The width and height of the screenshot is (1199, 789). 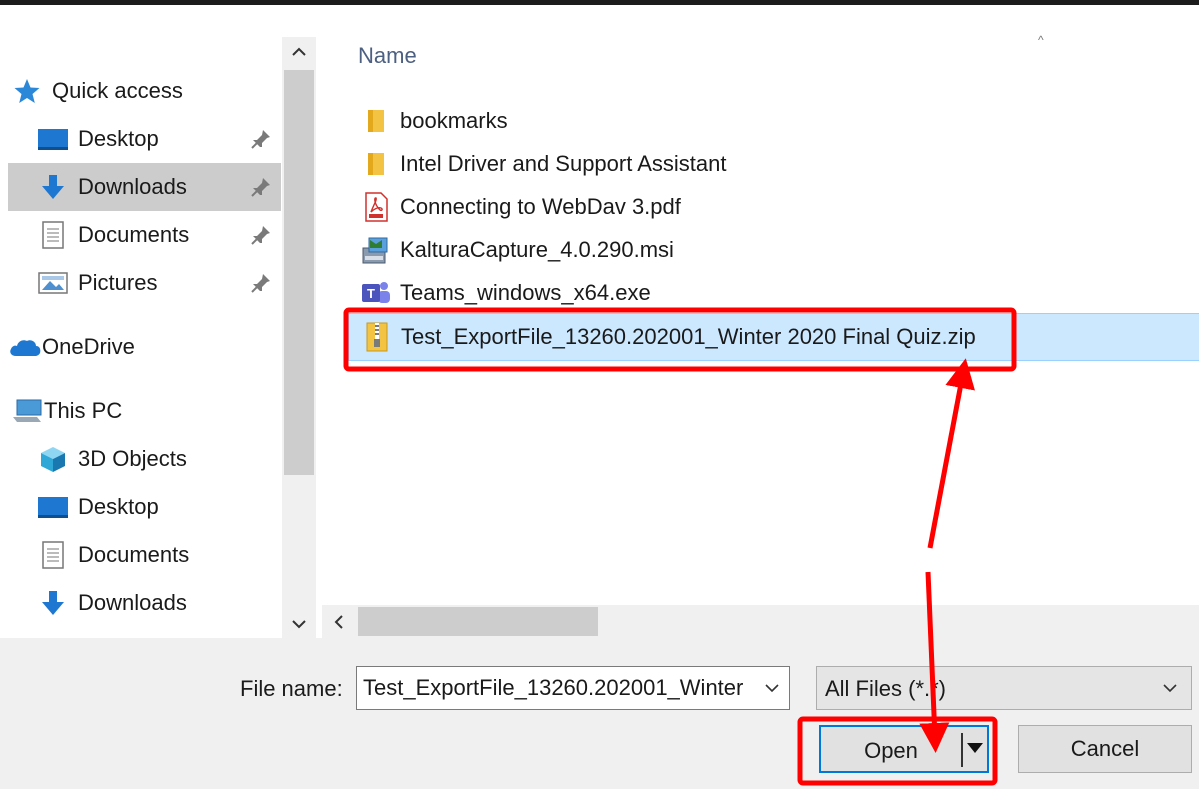 I want to click on file-name-label: File name:, so click(x=291, y=688).